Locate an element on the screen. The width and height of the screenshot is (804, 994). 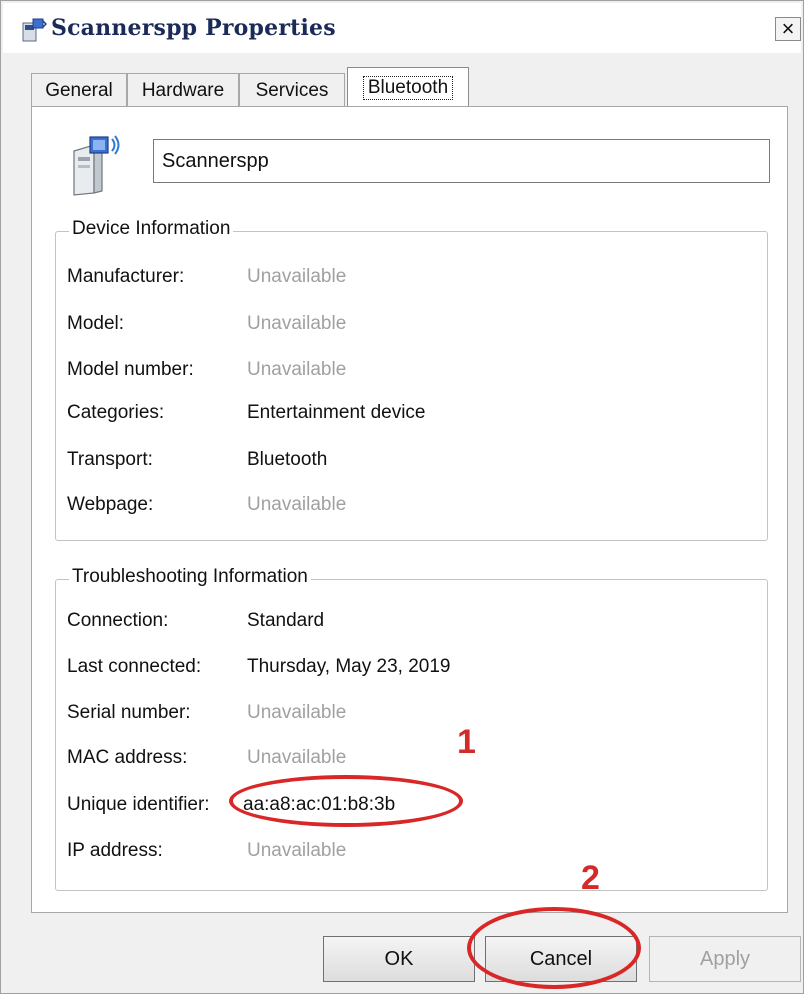
group-title: Device Information is located at coordinates (151, 229).